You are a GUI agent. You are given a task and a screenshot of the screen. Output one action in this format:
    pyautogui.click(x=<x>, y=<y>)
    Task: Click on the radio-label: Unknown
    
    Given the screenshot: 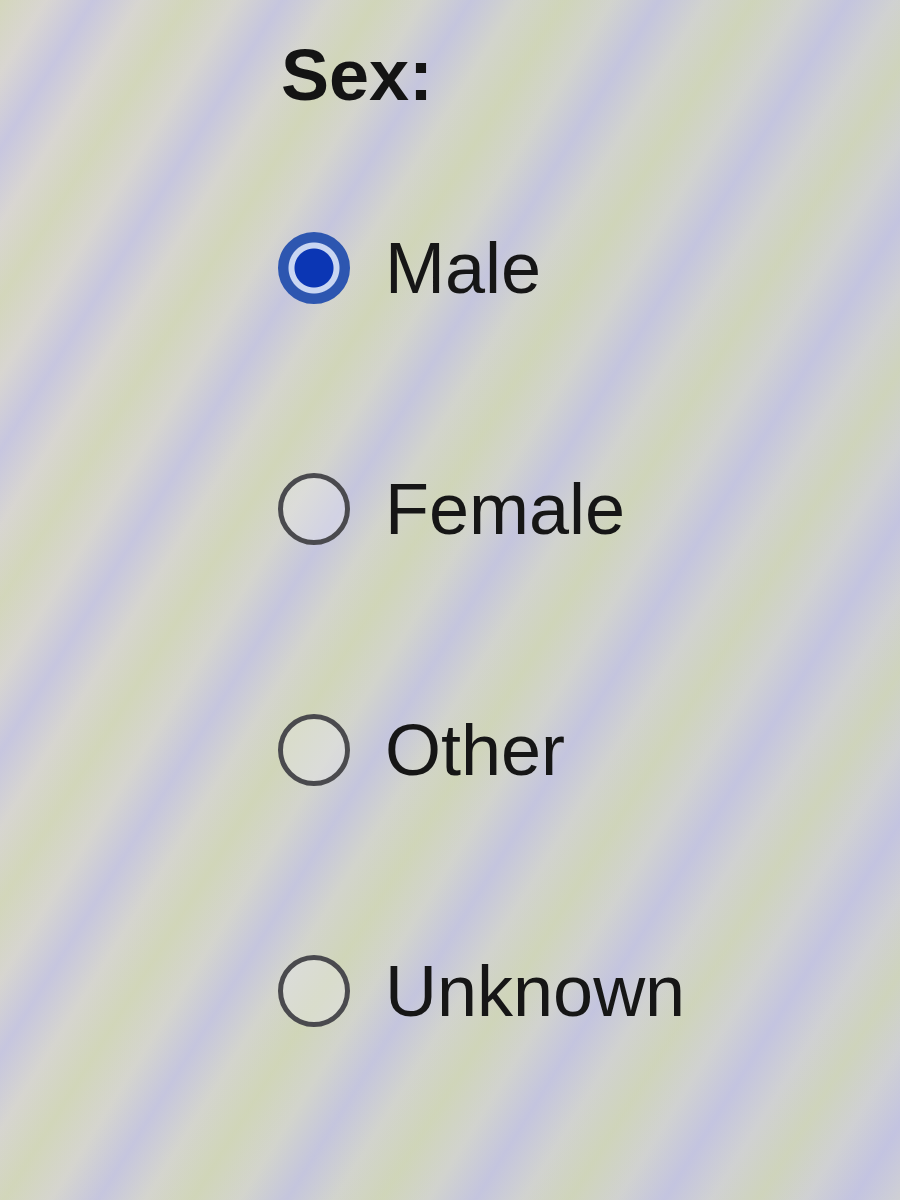 What is the action you would take?
    pyautogui.click(x=535, y=991)
    